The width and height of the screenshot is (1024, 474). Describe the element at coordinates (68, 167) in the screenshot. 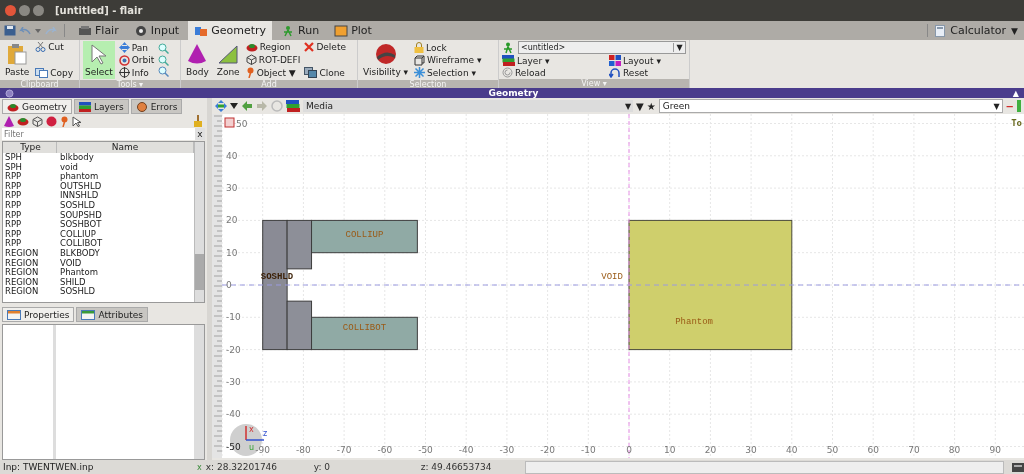

I see `table-cell-text: void` at that location.